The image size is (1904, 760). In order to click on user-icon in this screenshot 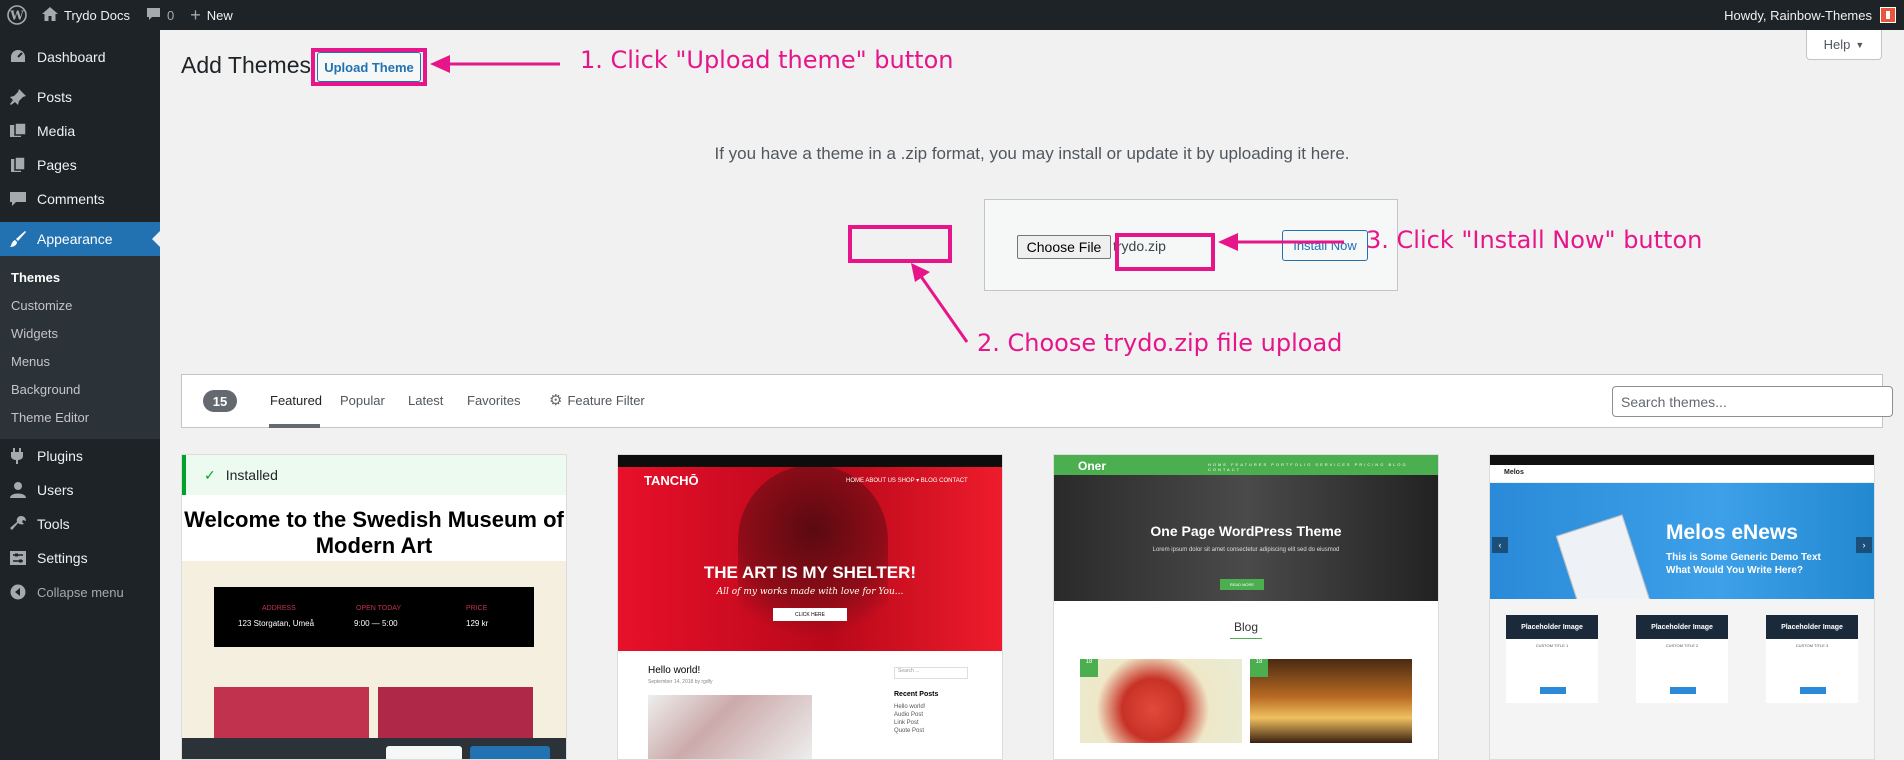, I will do `click(18, 490)`.